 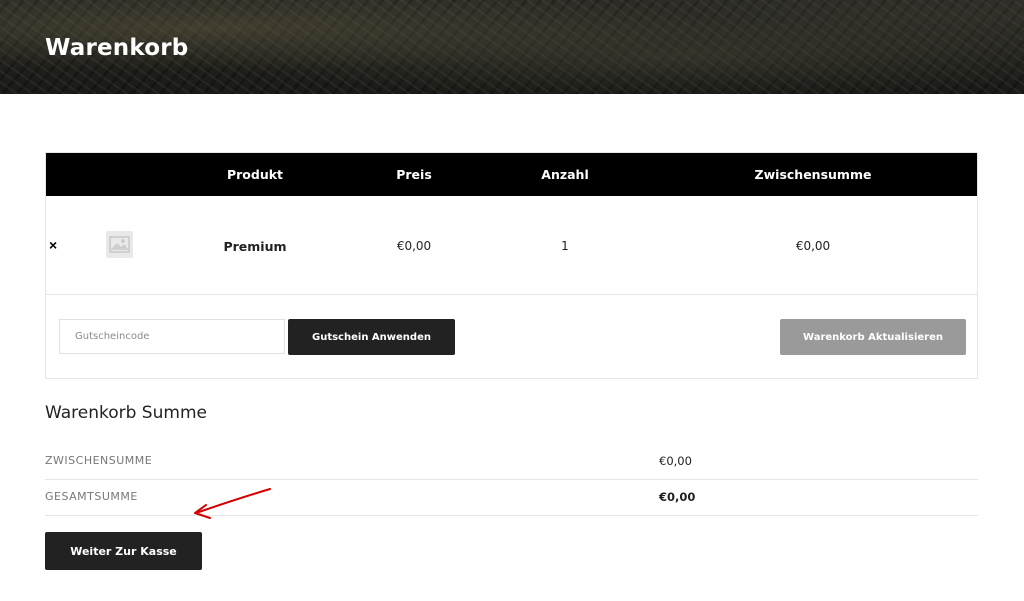 I want to click on product-quantity: 1, so click(x=565, y=246).